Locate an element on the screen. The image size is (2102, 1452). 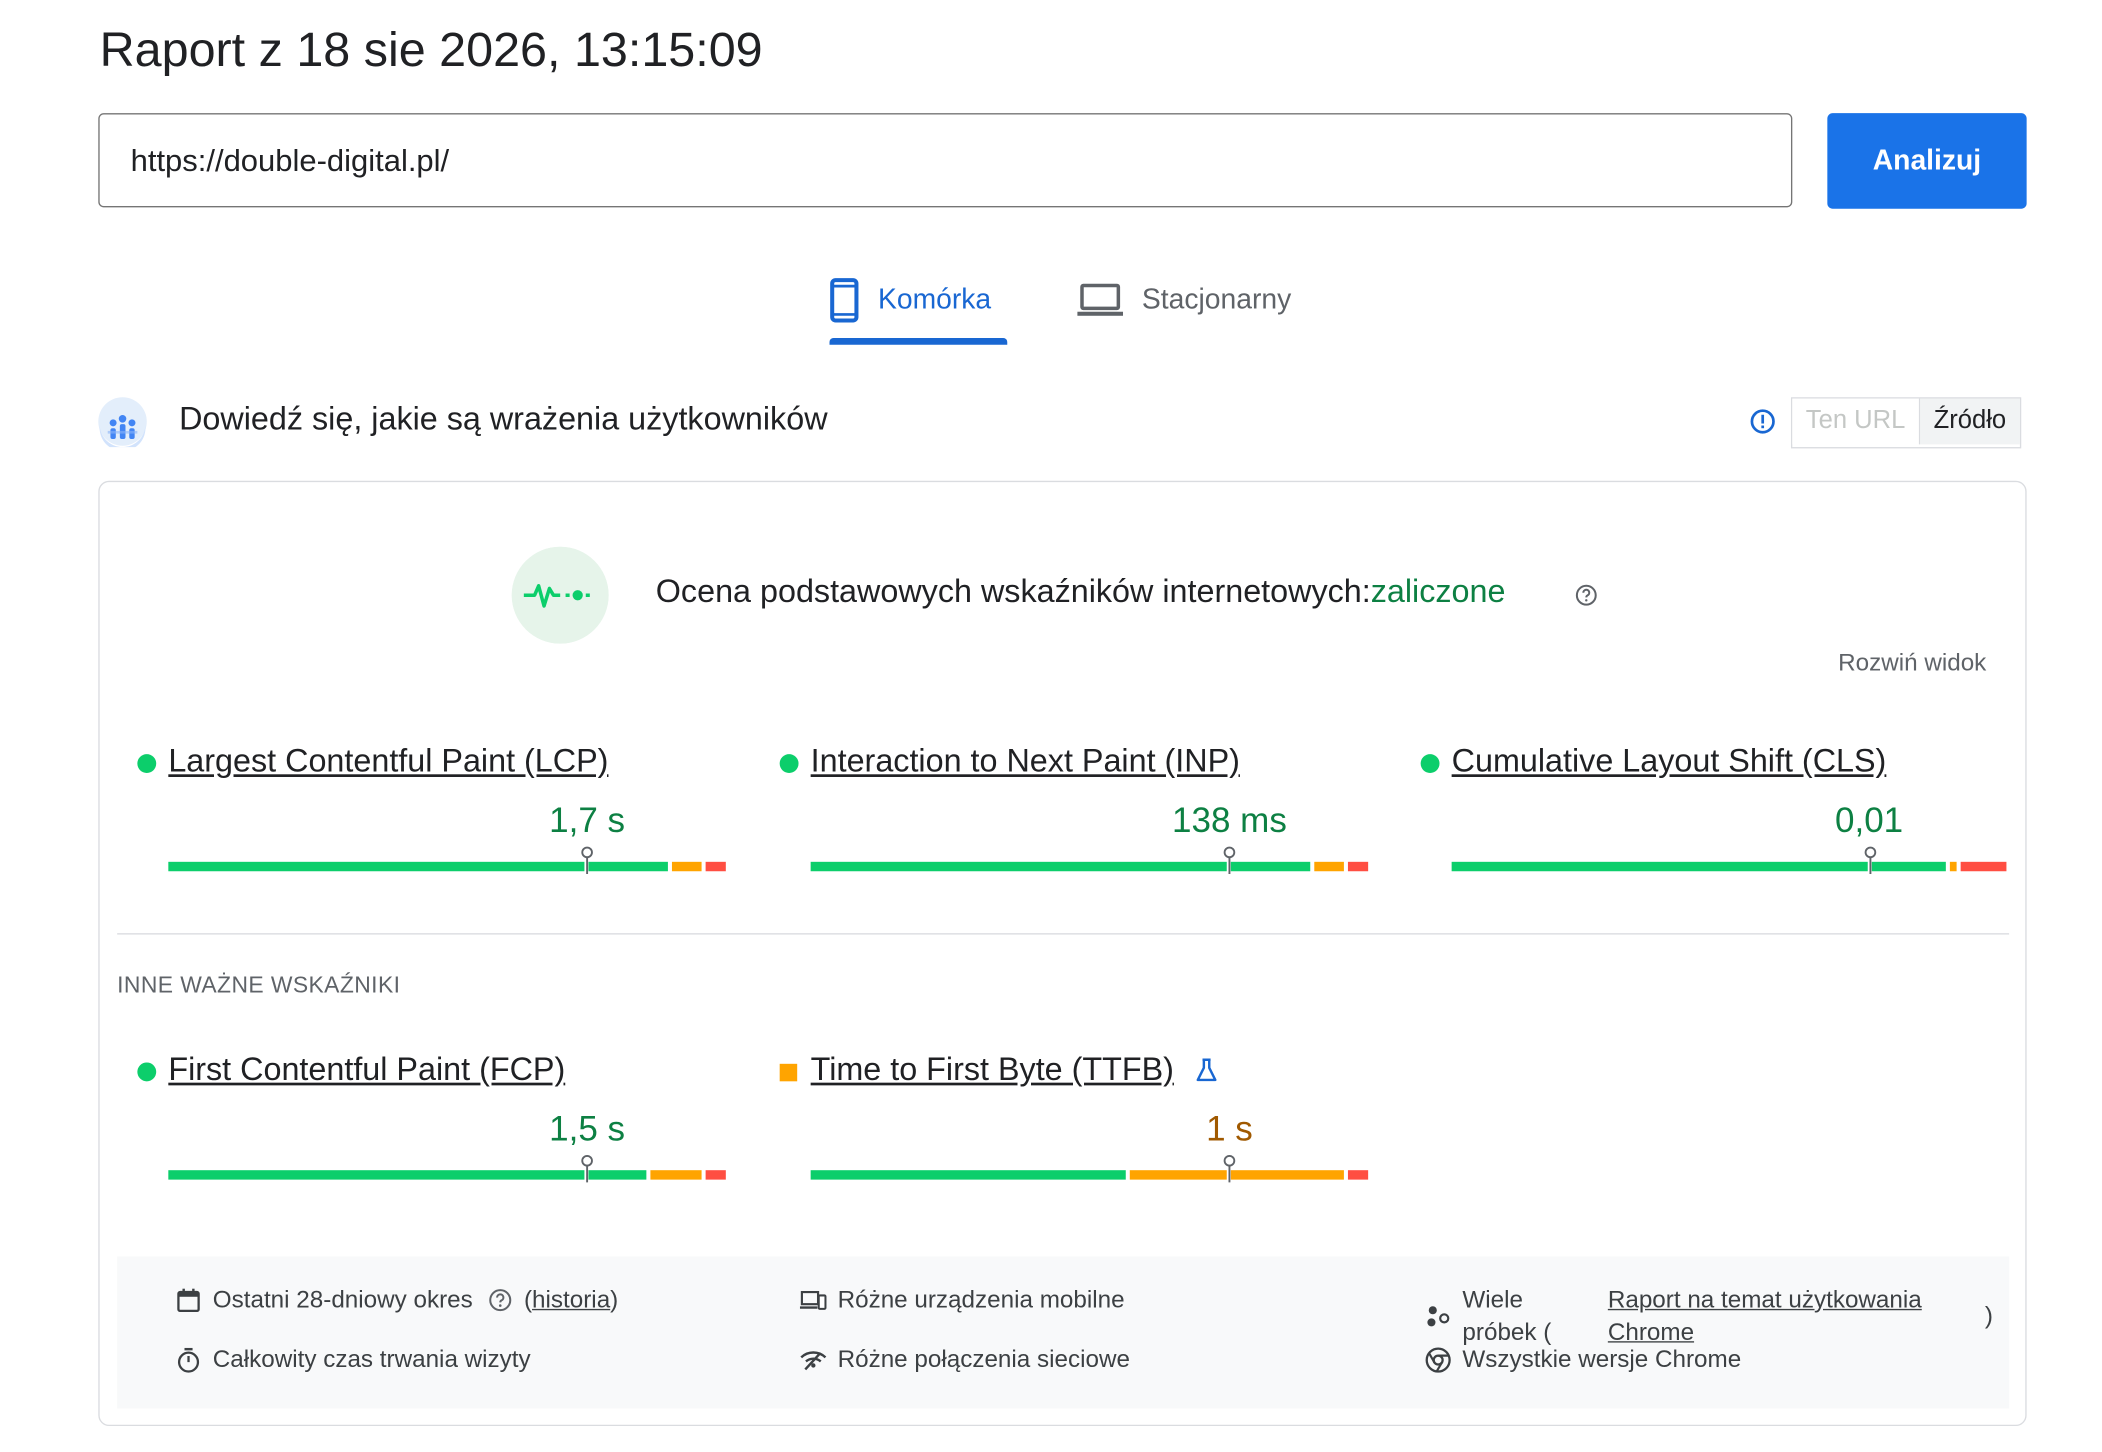
history-close-paren: ) is located at coordinates (614, 1299).